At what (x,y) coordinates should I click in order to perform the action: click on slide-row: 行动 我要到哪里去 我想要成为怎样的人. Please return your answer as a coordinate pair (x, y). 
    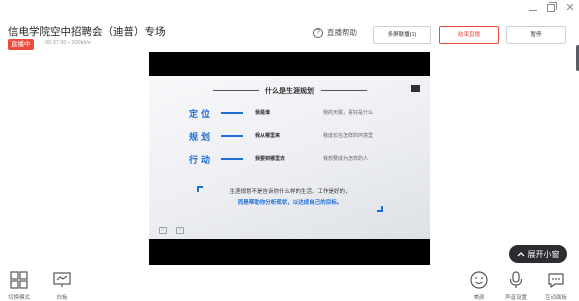
    Looking at the image, I should click on (289, 159).